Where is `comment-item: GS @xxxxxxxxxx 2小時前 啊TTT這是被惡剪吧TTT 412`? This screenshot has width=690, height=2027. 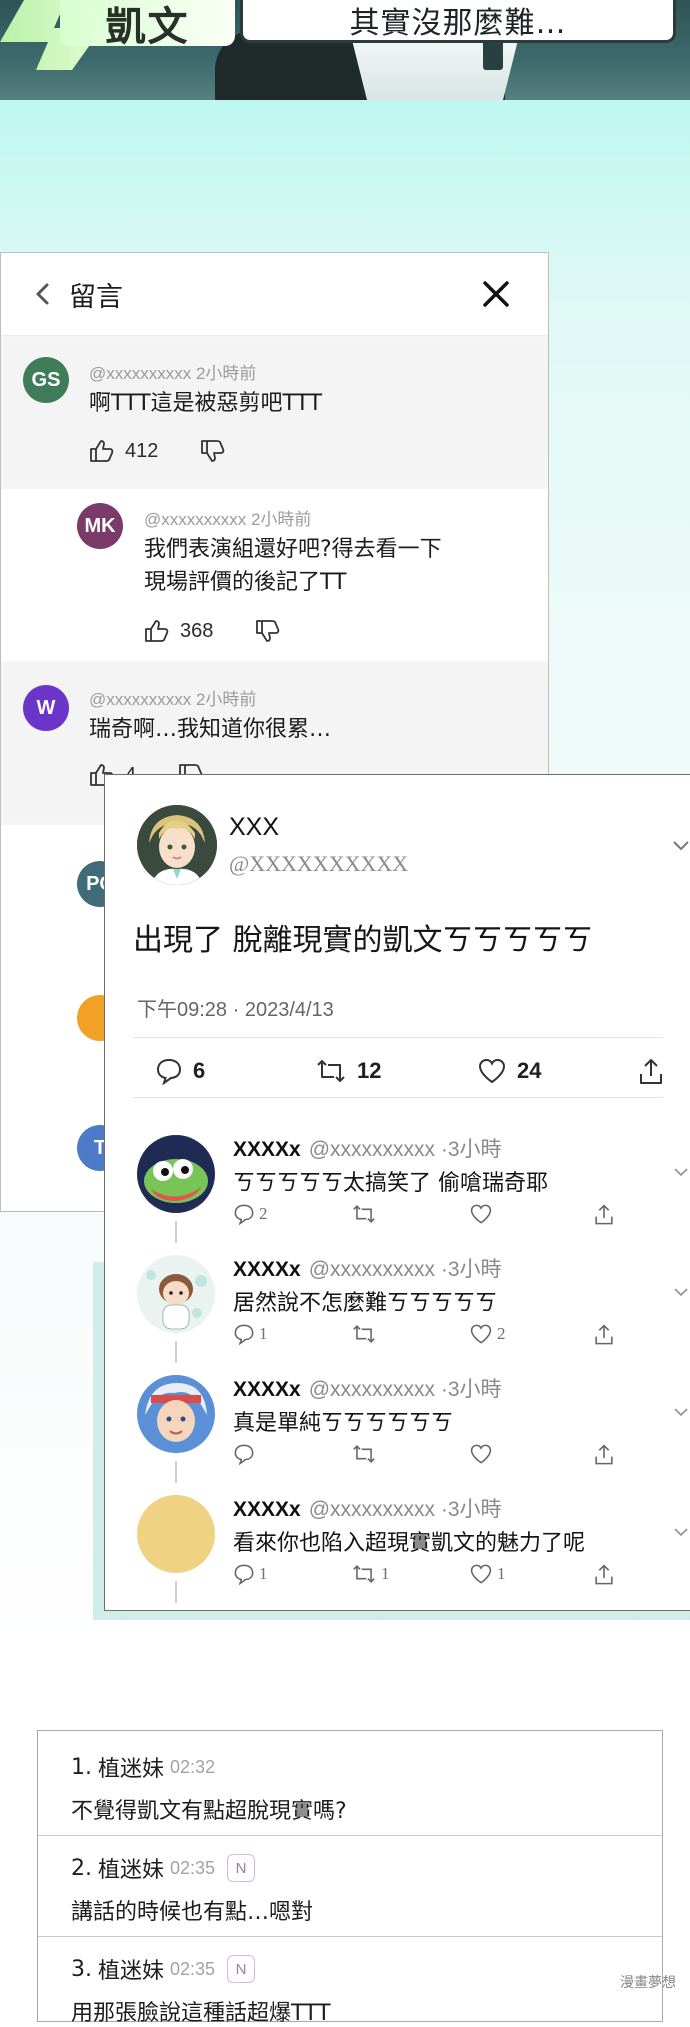 comment-item: GS @xxxxxxxxxx 2小時前 啊TTT這是被惡剪吧TTT 412 is located at coordinates (274, 412).